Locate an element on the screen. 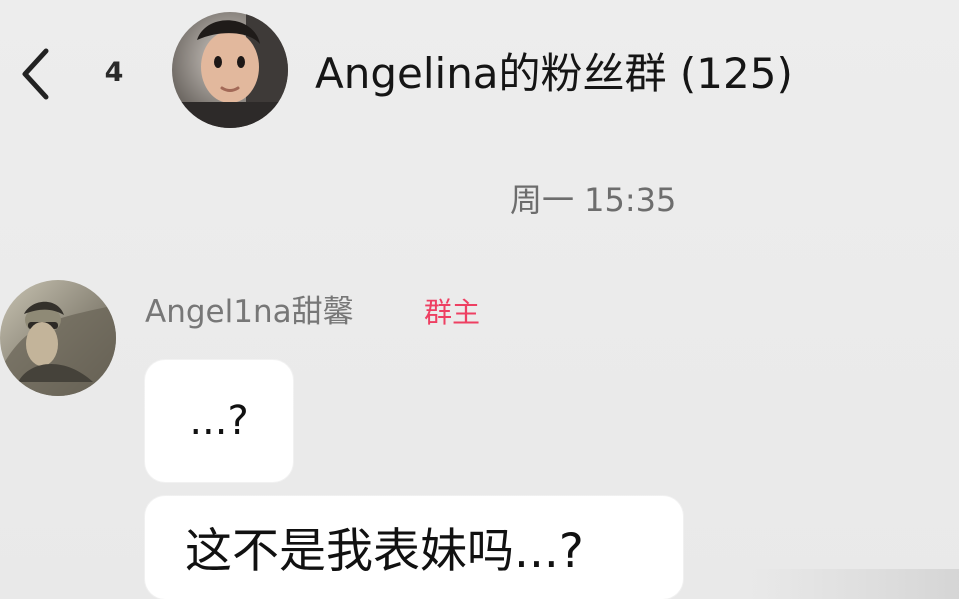 The height and width of the screenshot is (599, 959). message-bubble: ...? is located at coordinates (219, 421).